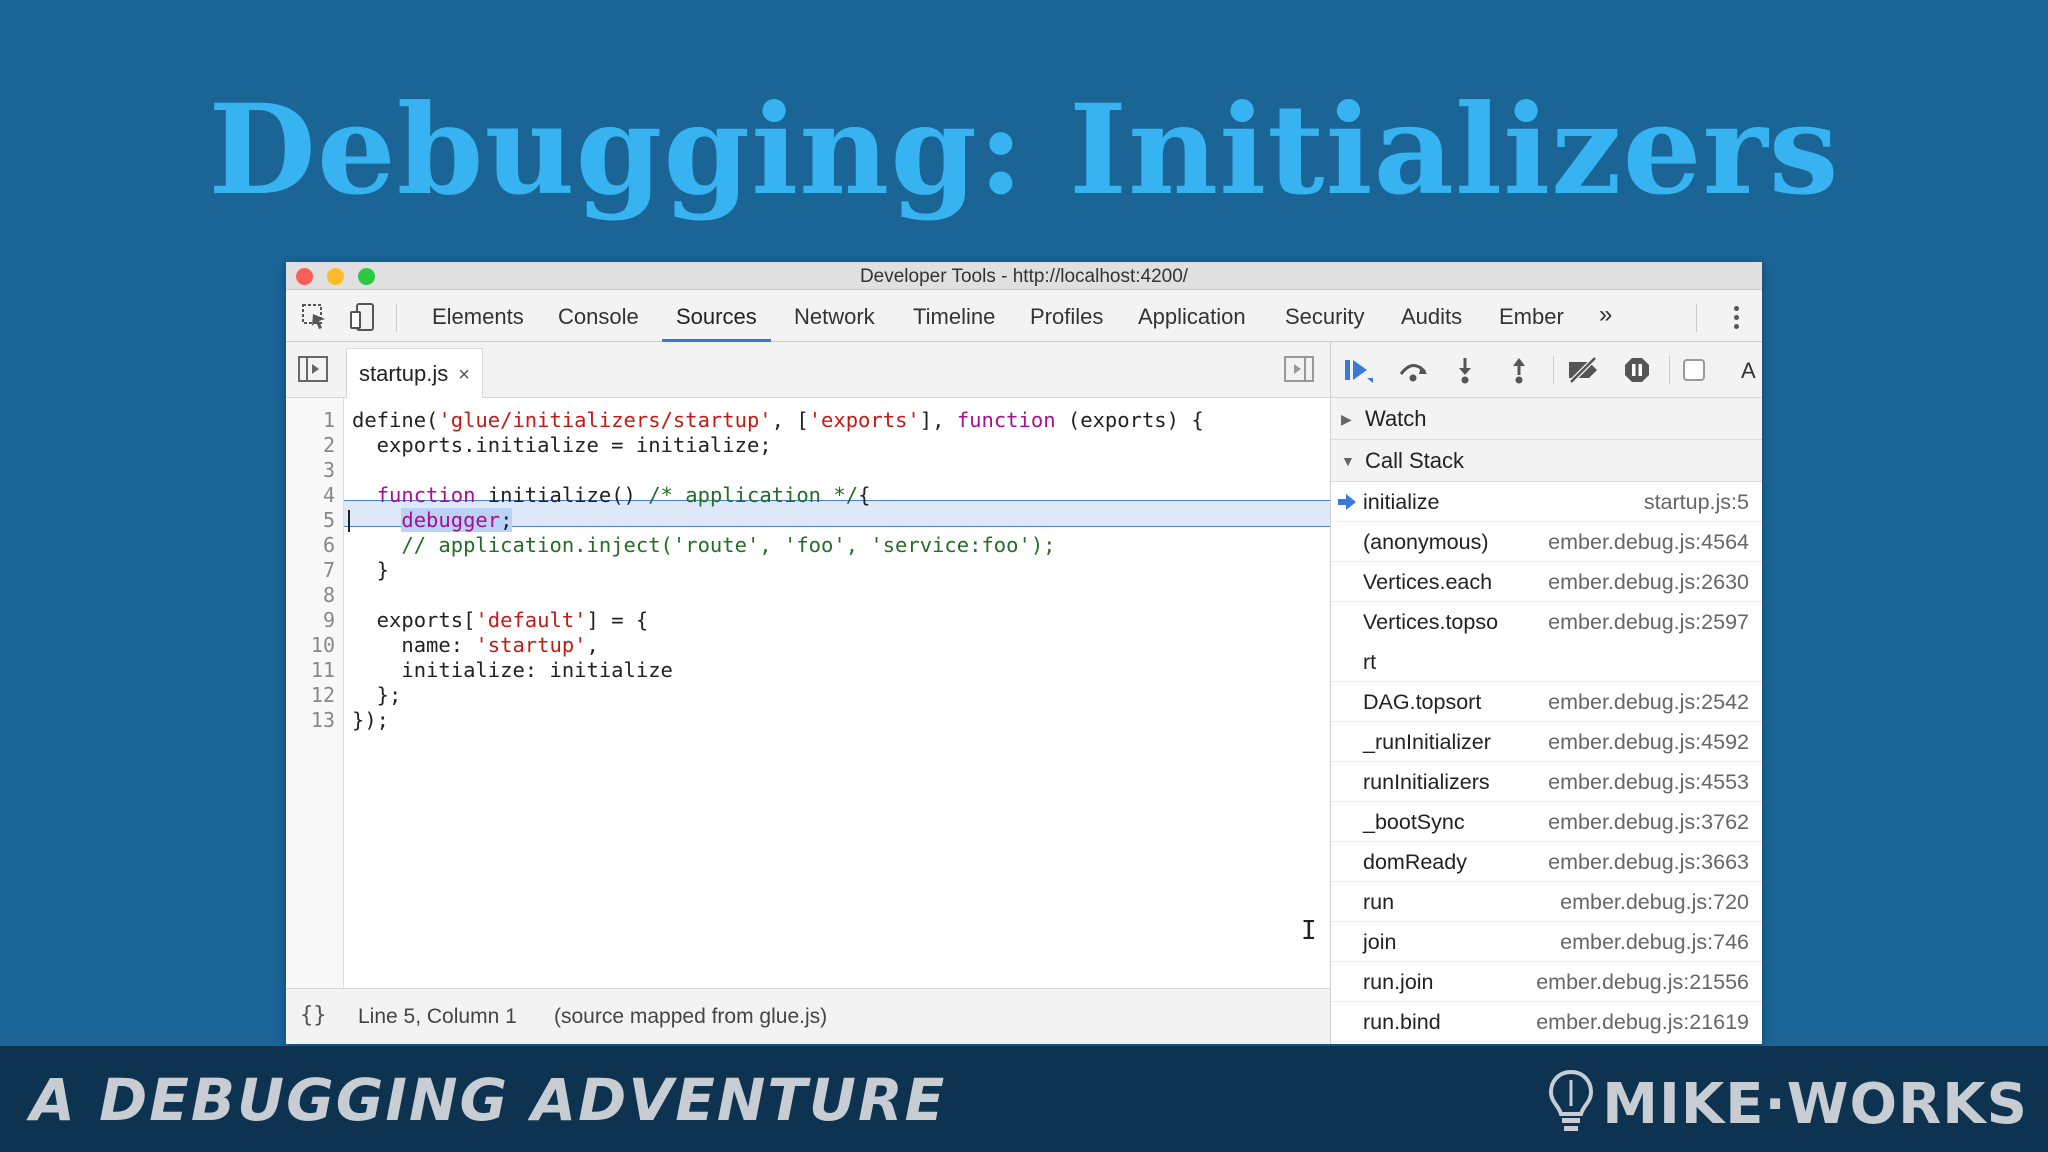 Image resolution: width=2048 pixels, height=1152 pixels. Describe the element at coordinates (414, 373) in the screenshot. I see `file-tab-startup: startup.js ×` at that location.